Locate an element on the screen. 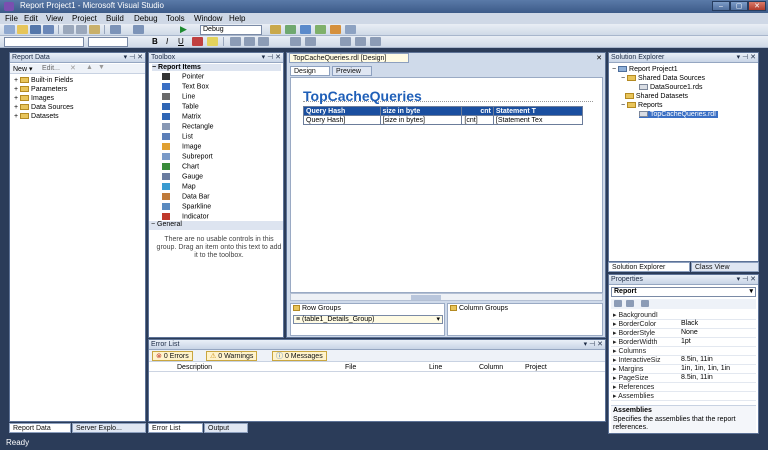 This screenshot has width=768, height=450. tree-item-images: + Images is located at coordinates (34, 98).